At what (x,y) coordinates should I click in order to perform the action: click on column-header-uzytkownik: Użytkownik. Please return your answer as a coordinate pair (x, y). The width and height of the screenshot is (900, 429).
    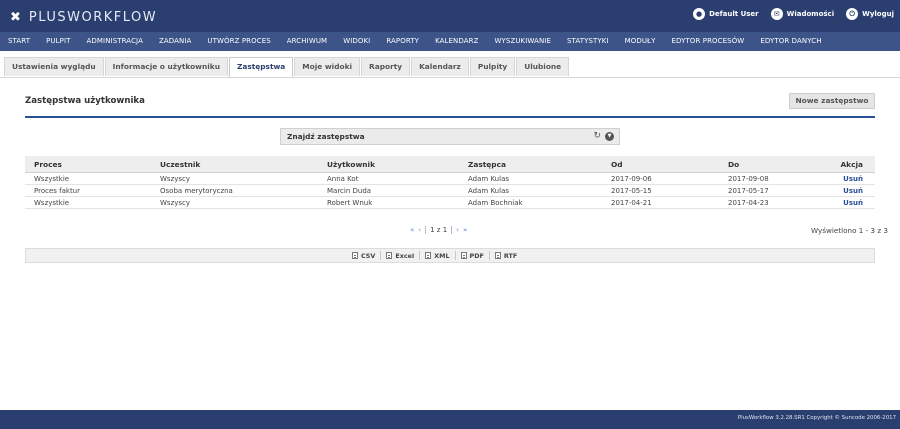
    Looking at the image, I should click on (351, 164).